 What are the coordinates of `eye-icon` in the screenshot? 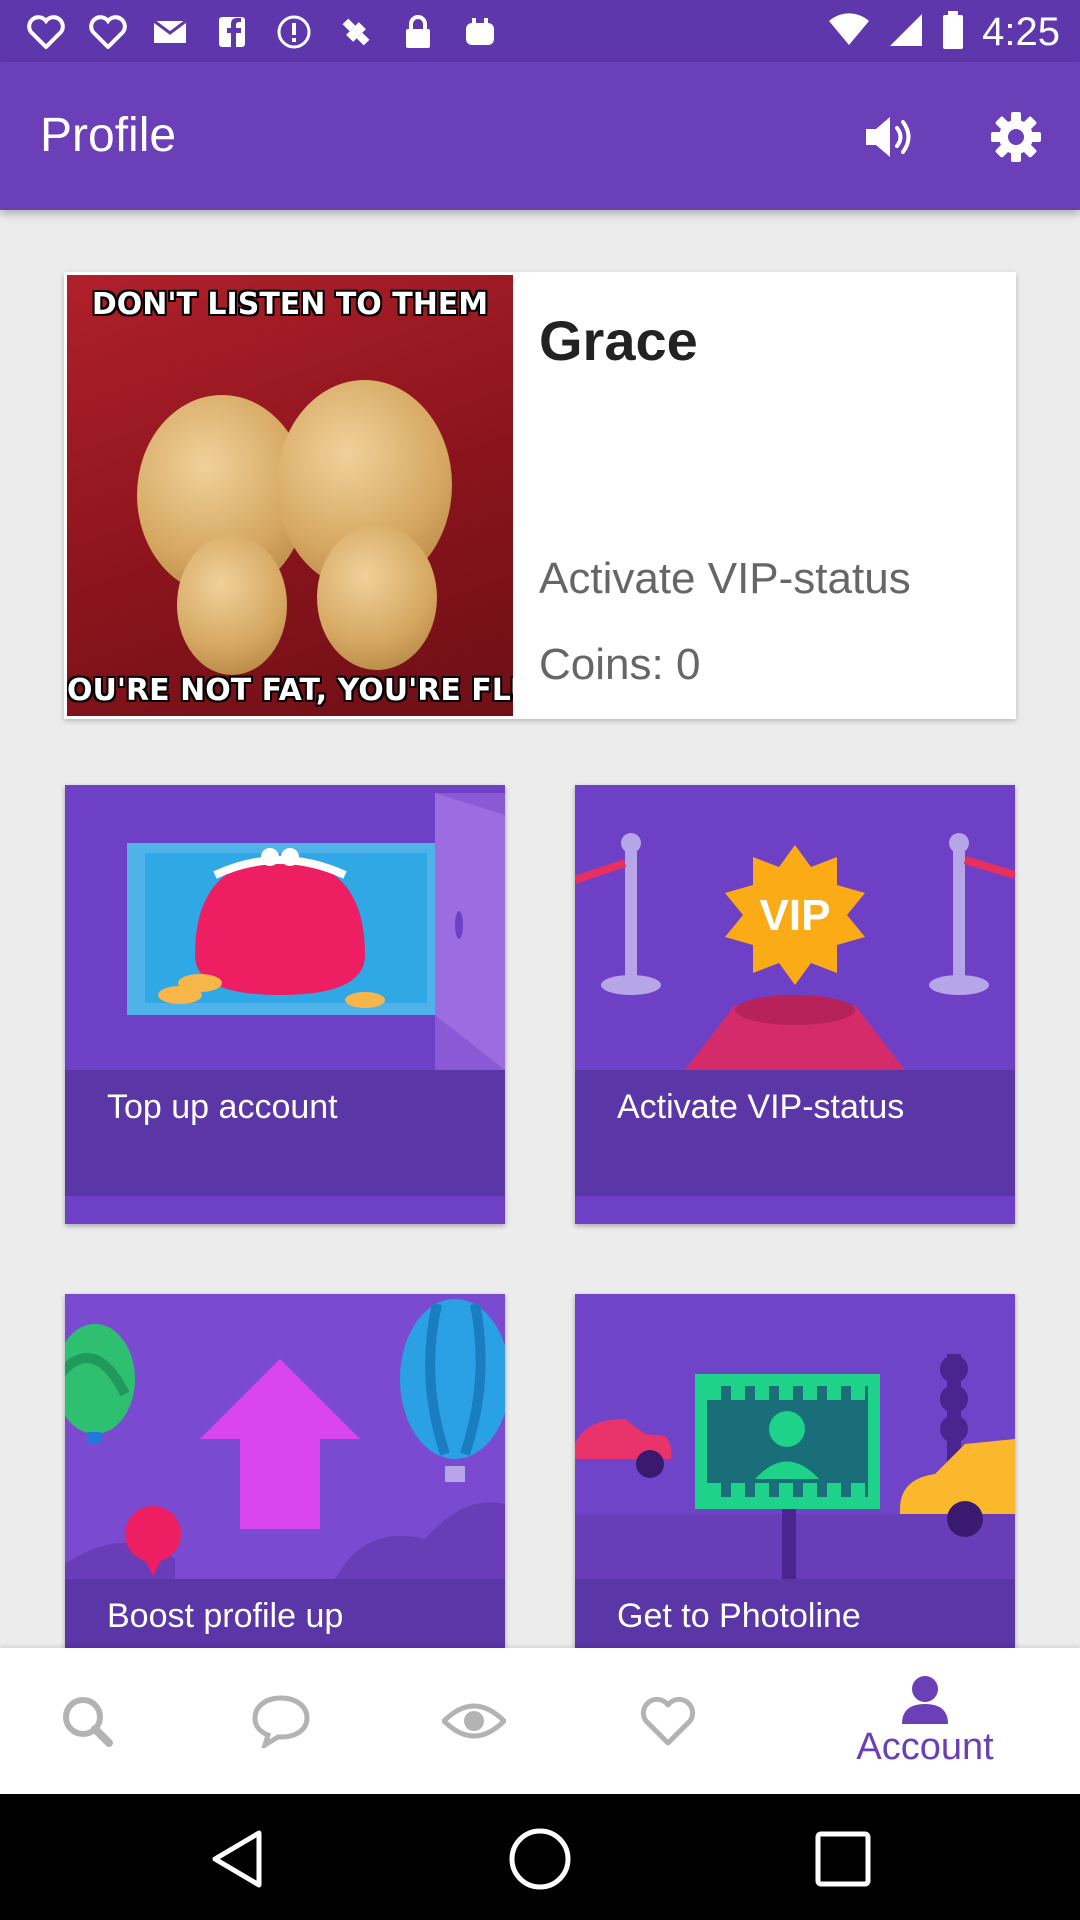 It's located at (474, 1721).